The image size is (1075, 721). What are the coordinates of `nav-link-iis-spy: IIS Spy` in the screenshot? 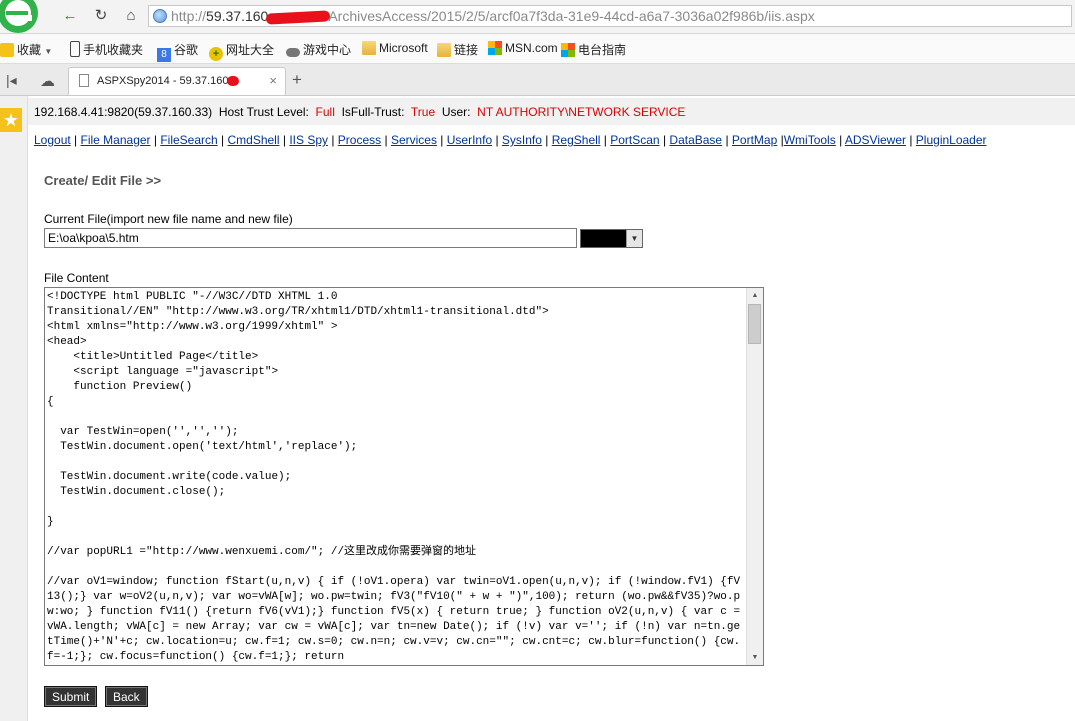 It's located at (308, 140).